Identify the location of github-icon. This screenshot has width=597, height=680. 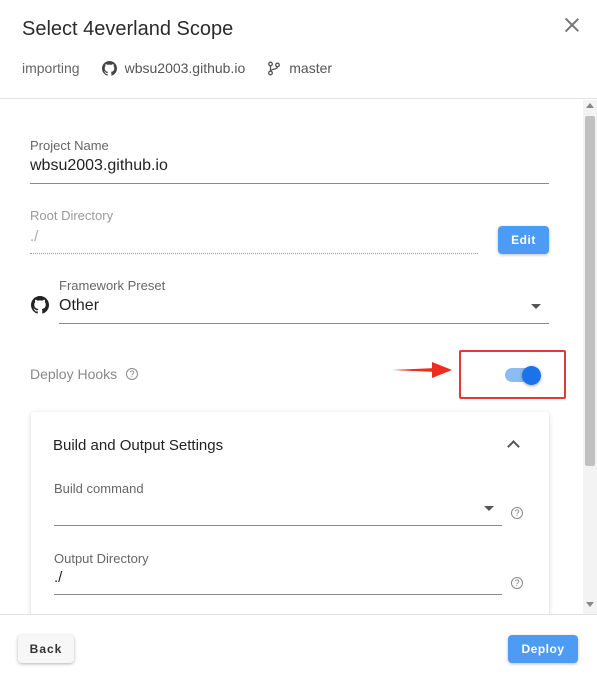
(109, 68).